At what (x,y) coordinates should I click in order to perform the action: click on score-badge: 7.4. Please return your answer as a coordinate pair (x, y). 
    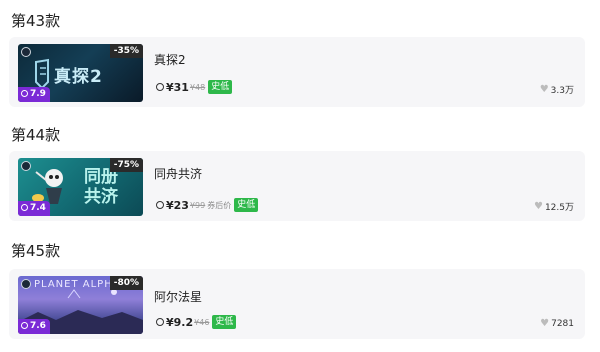
    Looking at the image, I should click on (34, 208).